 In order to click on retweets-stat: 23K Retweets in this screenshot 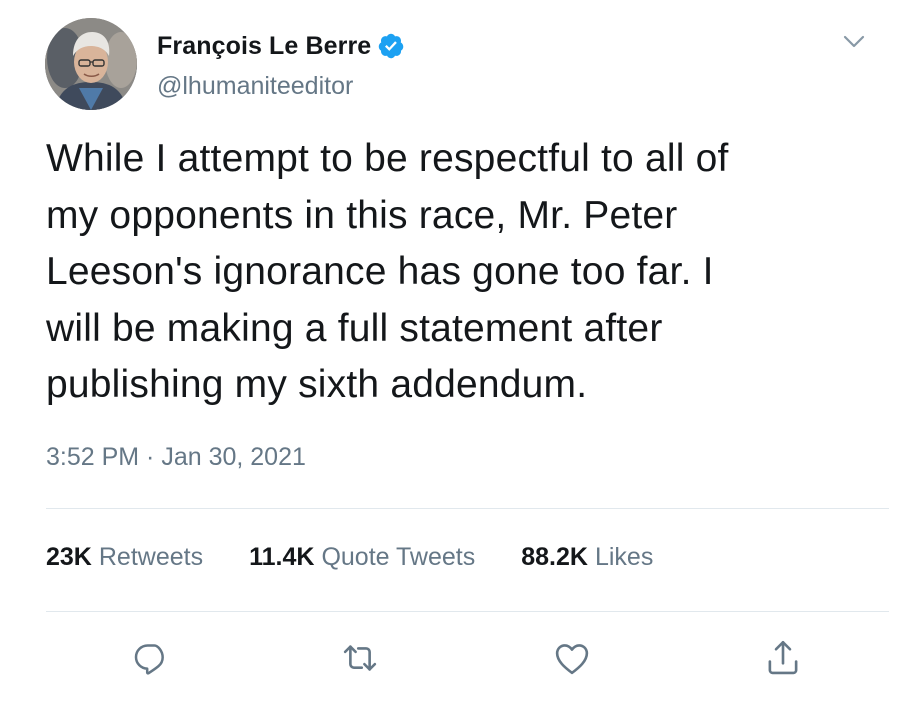, I will do `click(124, 557)`.